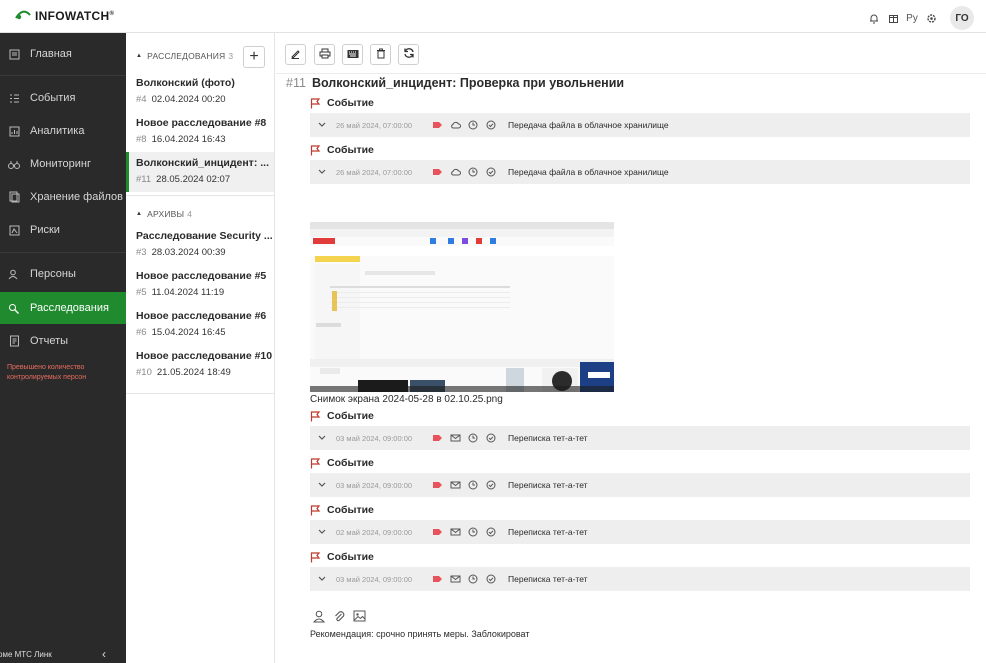 The height and width of the screenshot is (663, 986). I want to click on investigation-number: #5, so click(141, 292).